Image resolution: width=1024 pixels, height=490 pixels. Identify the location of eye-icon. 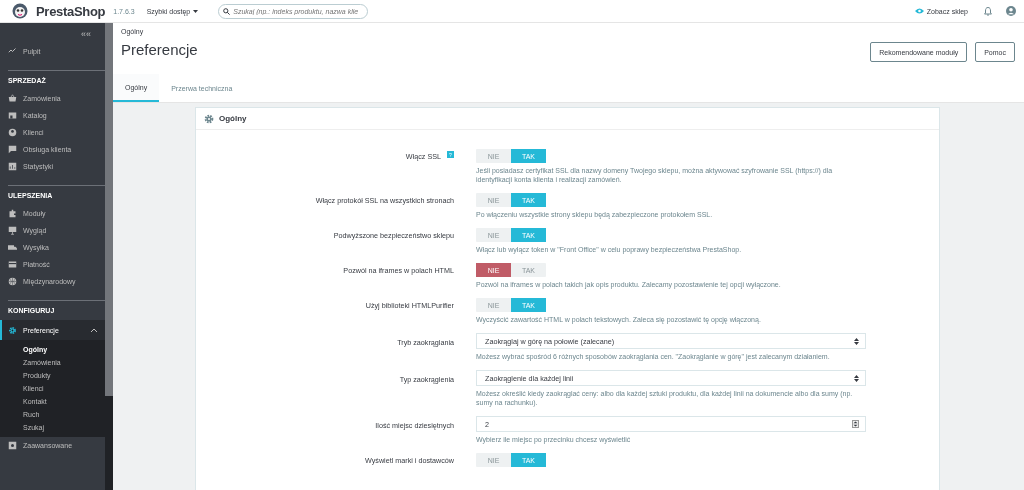
(919, 11).